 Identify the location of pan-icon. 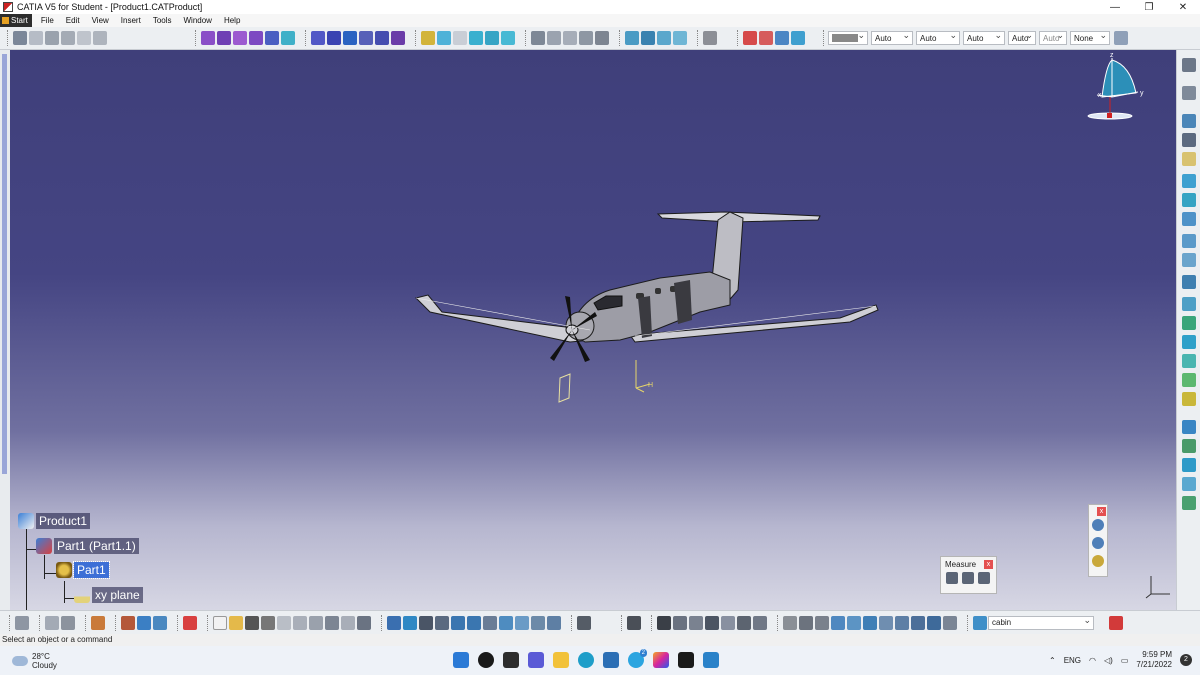
(426, 622).